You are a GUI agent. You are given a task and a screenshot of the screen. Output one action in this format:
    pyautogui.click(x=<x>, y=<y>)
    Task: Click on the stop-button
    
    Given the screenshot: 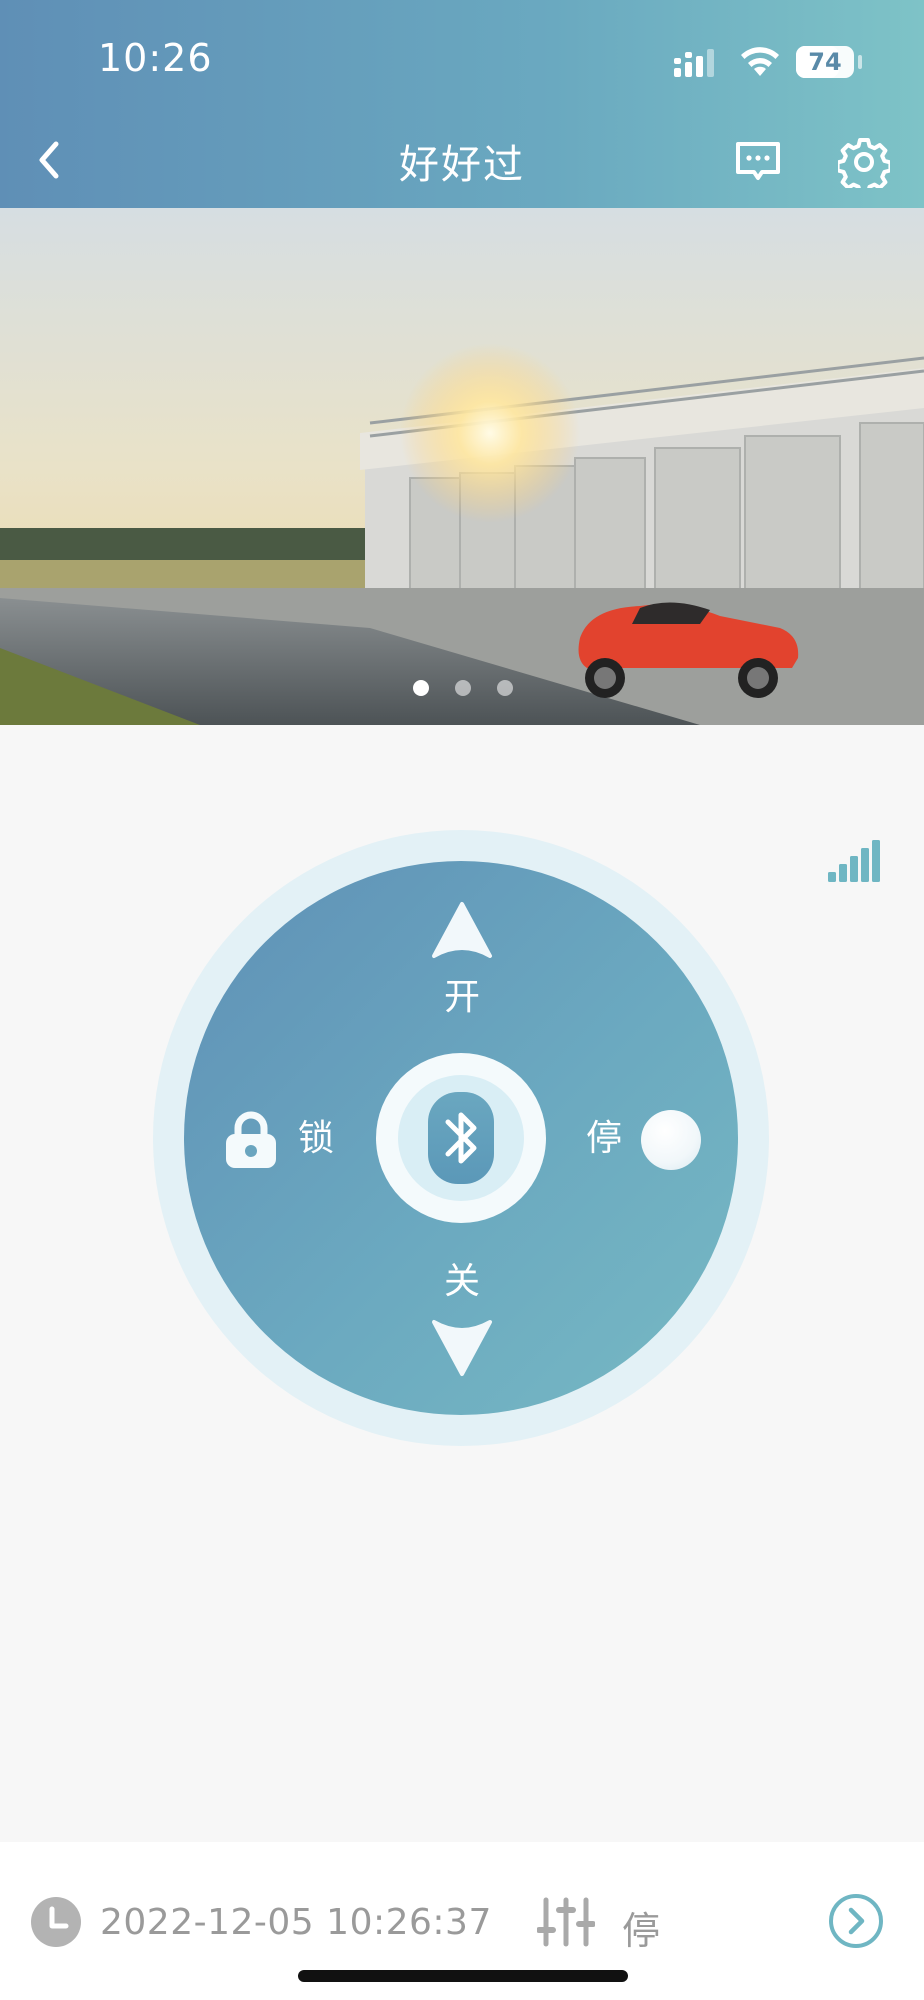 What is the action you would take?
    pyautogui.click(x=671, y=1140)
    